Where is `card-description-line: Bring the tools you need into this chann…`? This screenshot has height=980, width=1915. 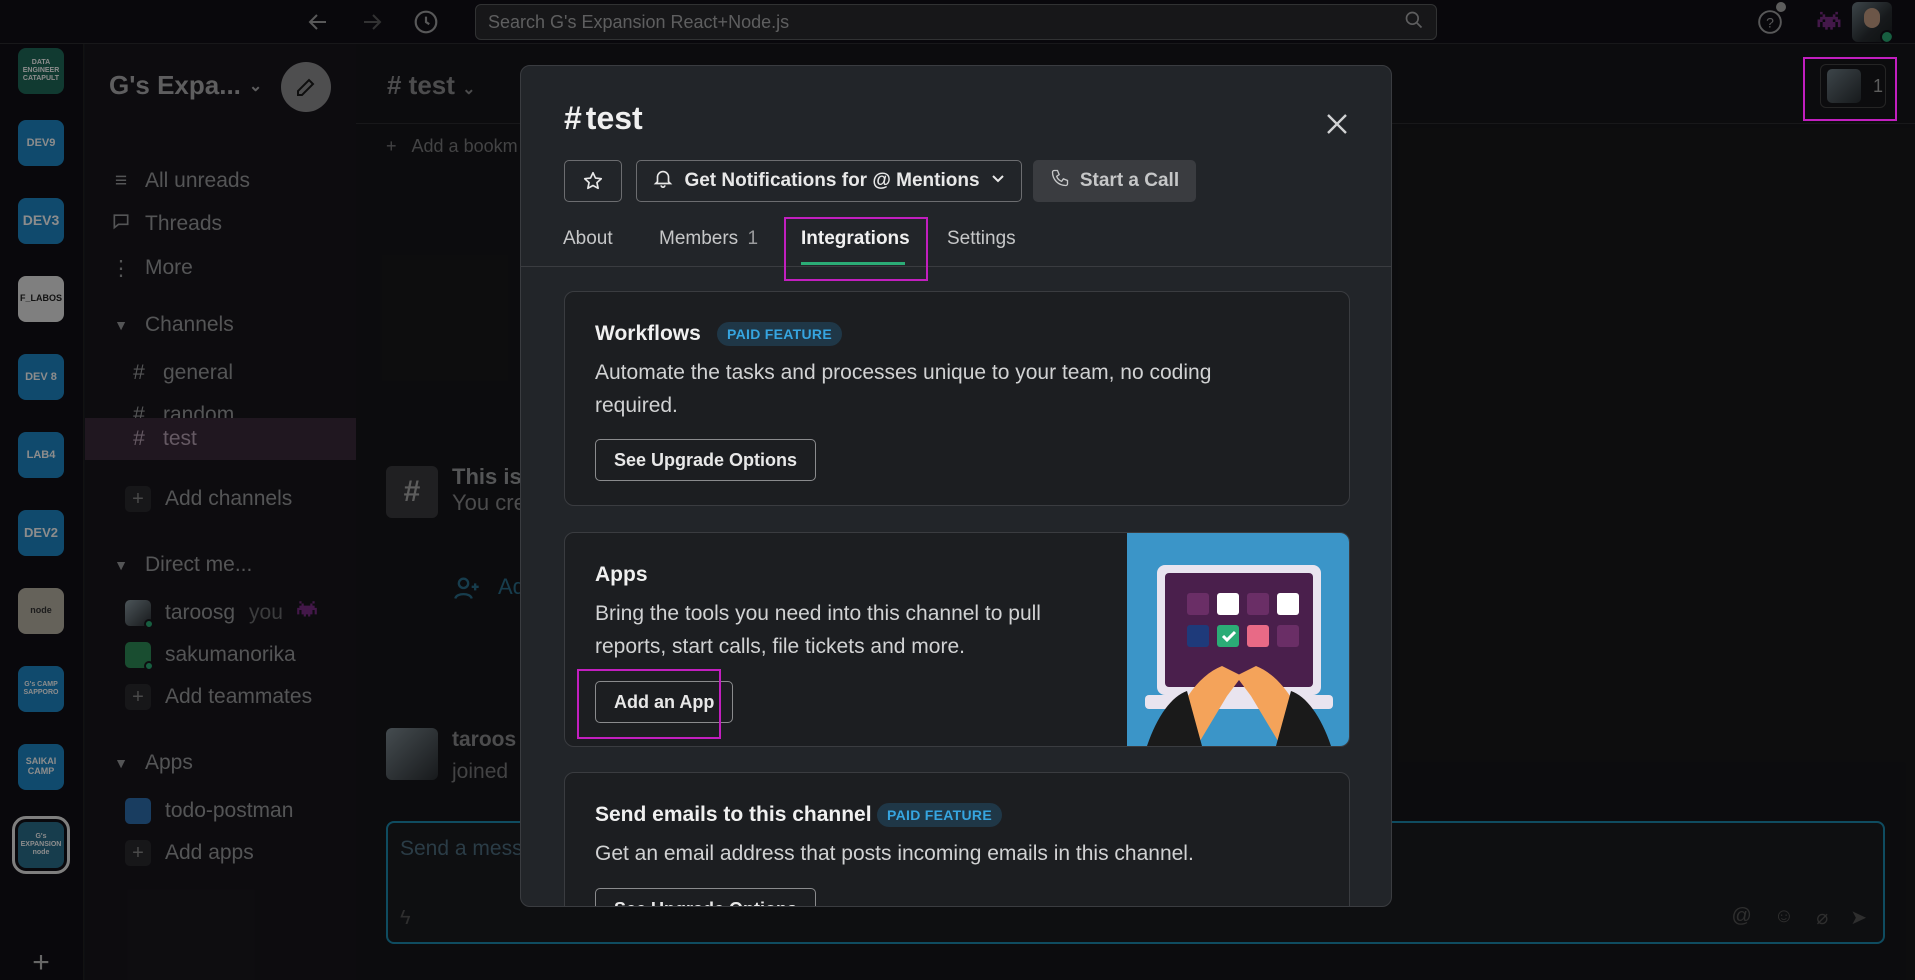
card-description-line: Bring the tools you need into this chann… is located at coordinates (818, 613).